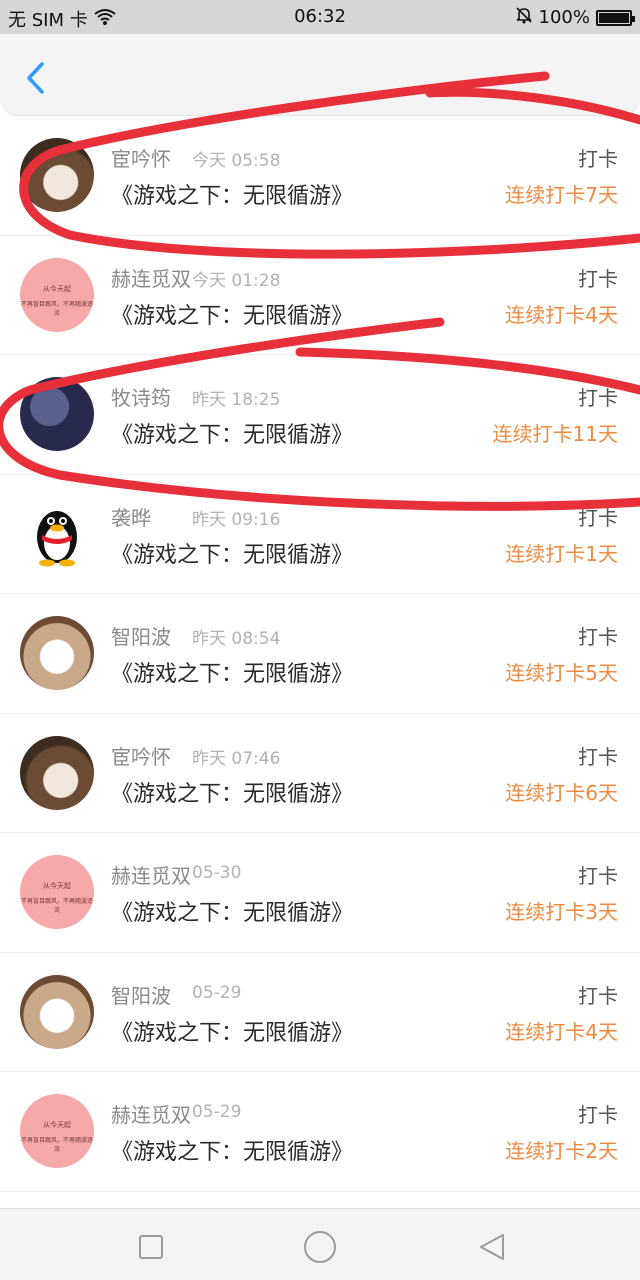  Describe the element at coordinates (555, 434) in the screenshot. I see `streak-count: 连续打卡11天` at that location.